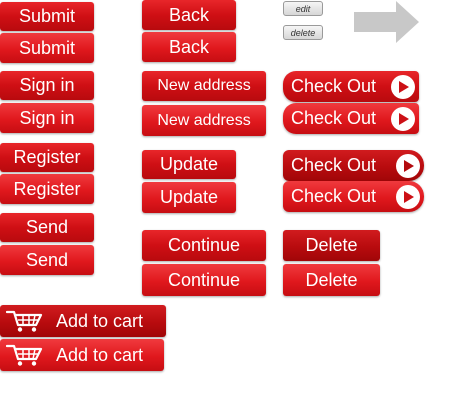 The height and width of the screenshot is (400, 454). I want to click on check-out-button: Check Out, so click(351, 86).